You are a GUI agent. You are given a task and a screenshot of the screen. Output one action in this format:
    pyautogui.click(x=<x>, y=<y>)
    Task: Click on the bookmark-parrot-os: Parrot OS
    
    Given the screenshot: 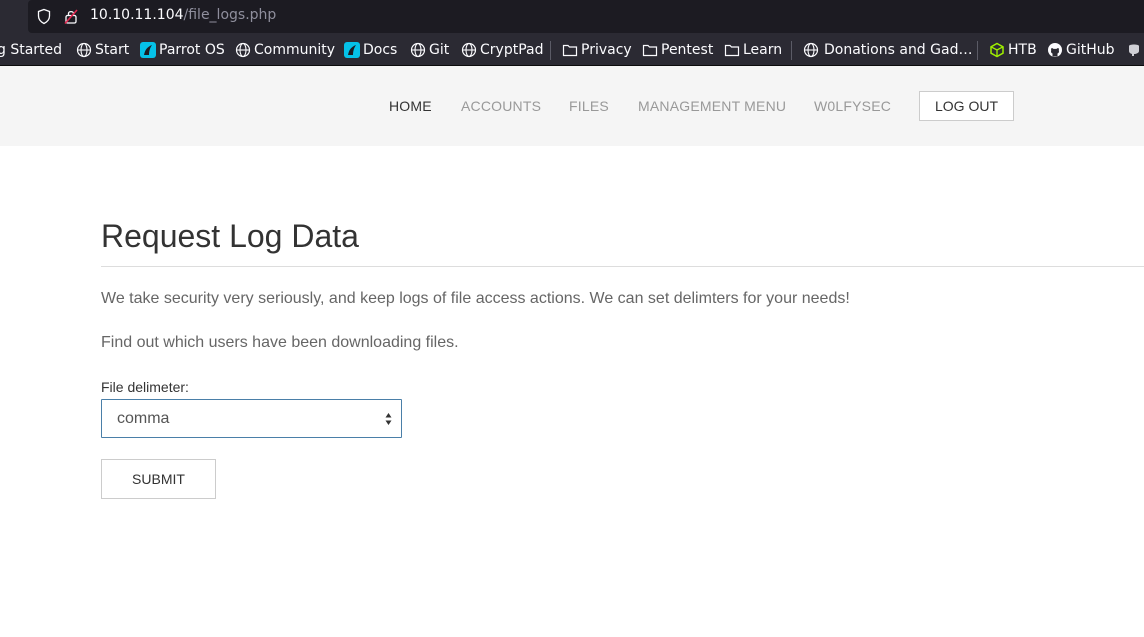 What is the action you would take?
    pyautogui.click(x=182, y=49)
    